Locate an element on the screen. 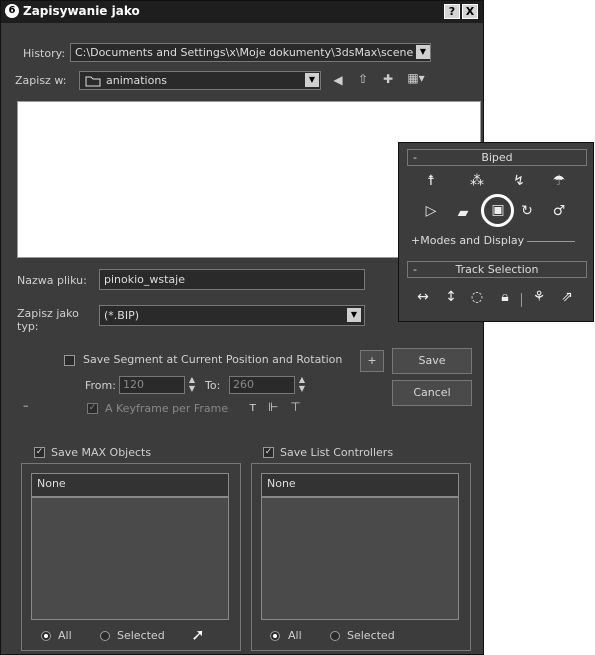  from-spinner: 120 is located at coordinates (152, 385).